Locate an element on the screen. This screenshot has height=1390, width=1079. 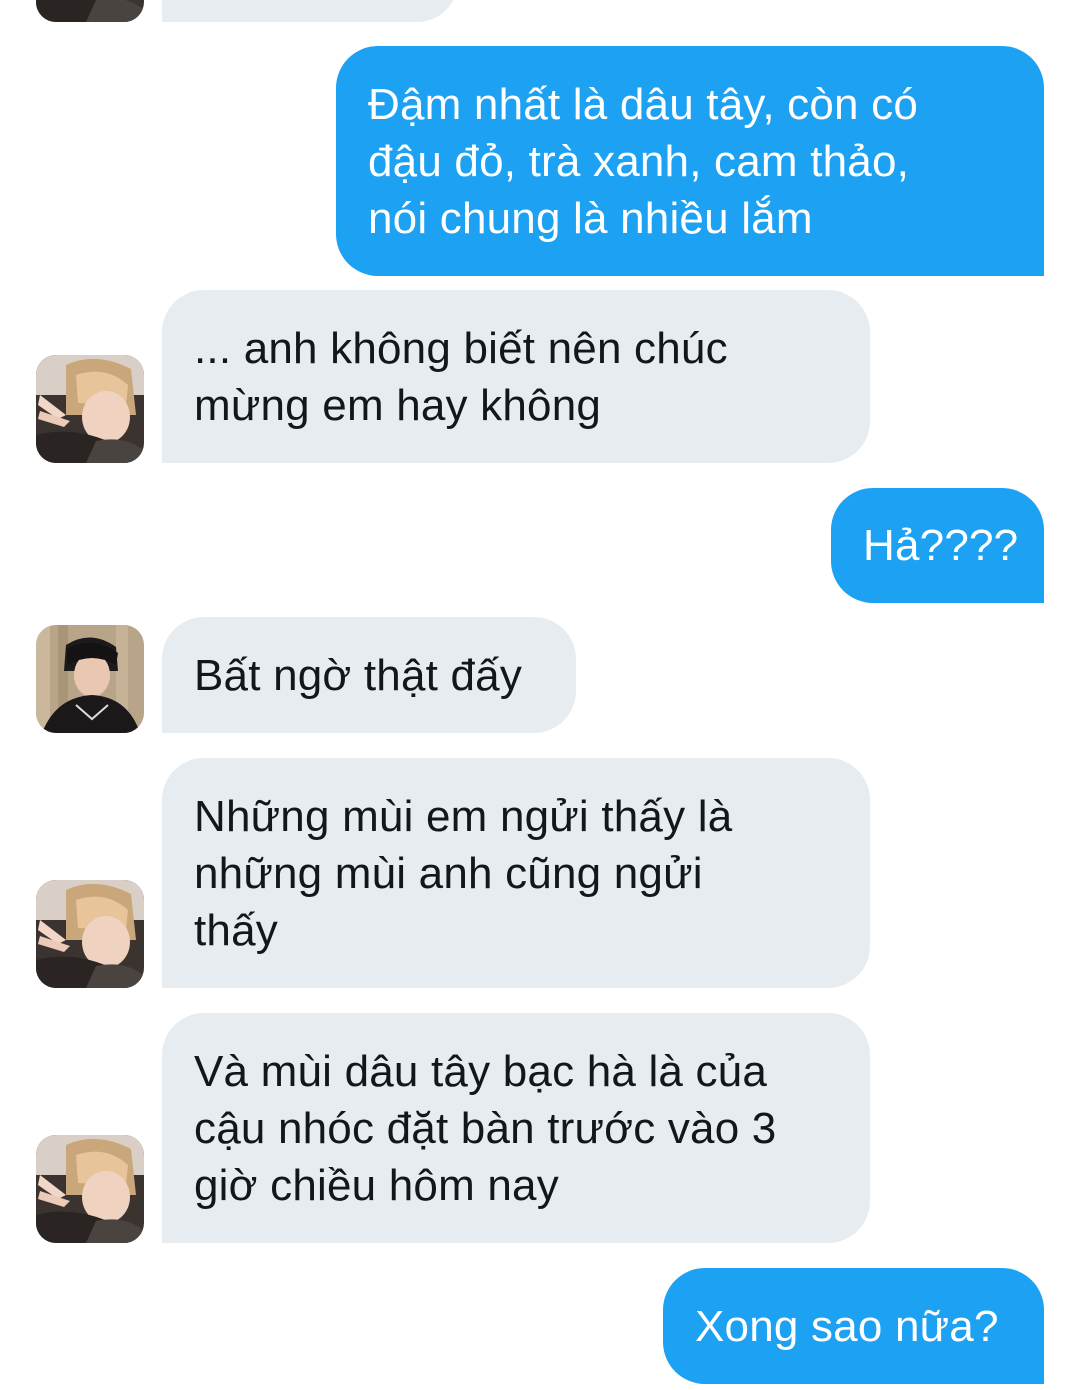
message-bubble-incoming: Bất ngờ thật đấy is located at coordinates (369, 675).